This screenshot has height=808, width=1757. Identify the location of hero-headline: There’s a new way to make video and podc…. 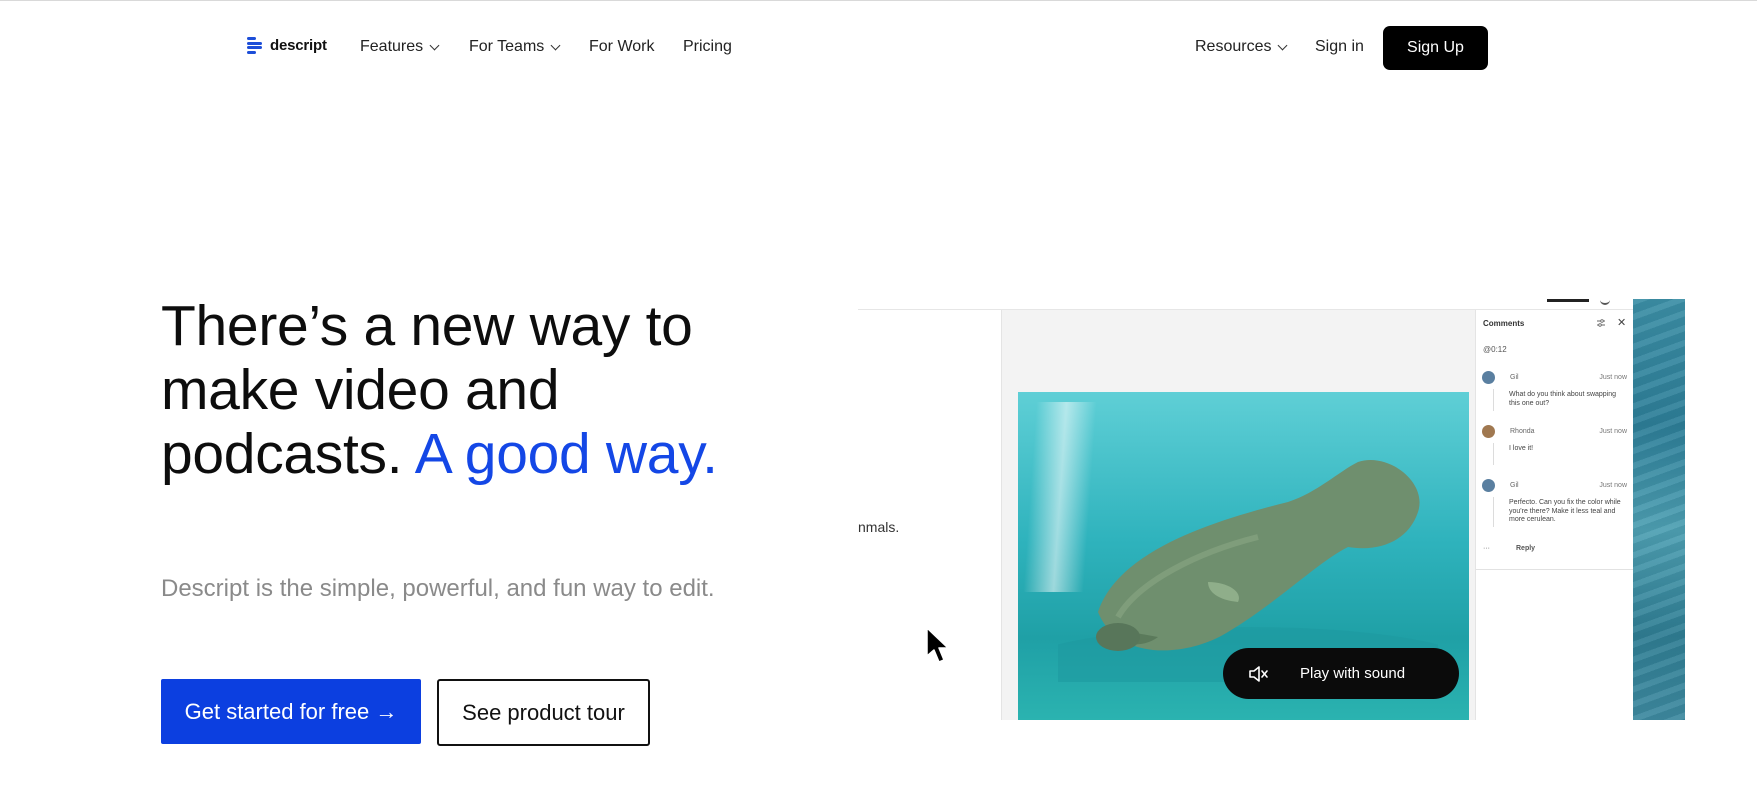
(441, 390).